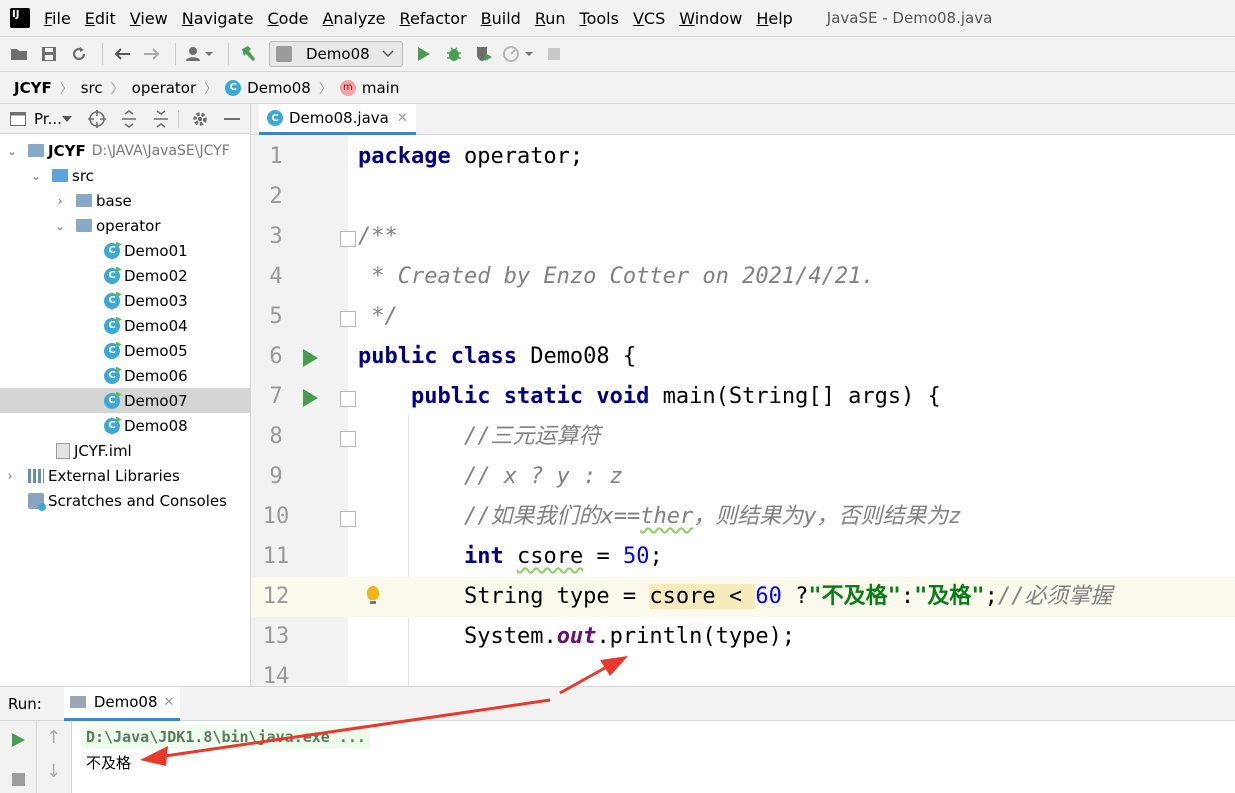 The image size is (1235, 793). What do you see at coordinates (125, 400) in the screenshot?
I see `tree-item-demo07: C Demo07` at bounding box center [125, 400].